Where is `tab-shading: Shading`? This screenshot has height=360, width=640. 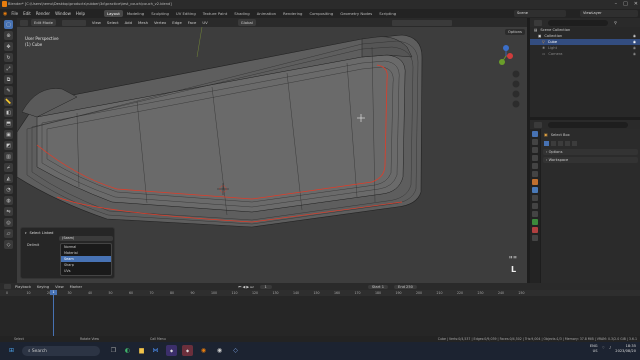 tab-shading: Shading is located at coordinates (241, 13).